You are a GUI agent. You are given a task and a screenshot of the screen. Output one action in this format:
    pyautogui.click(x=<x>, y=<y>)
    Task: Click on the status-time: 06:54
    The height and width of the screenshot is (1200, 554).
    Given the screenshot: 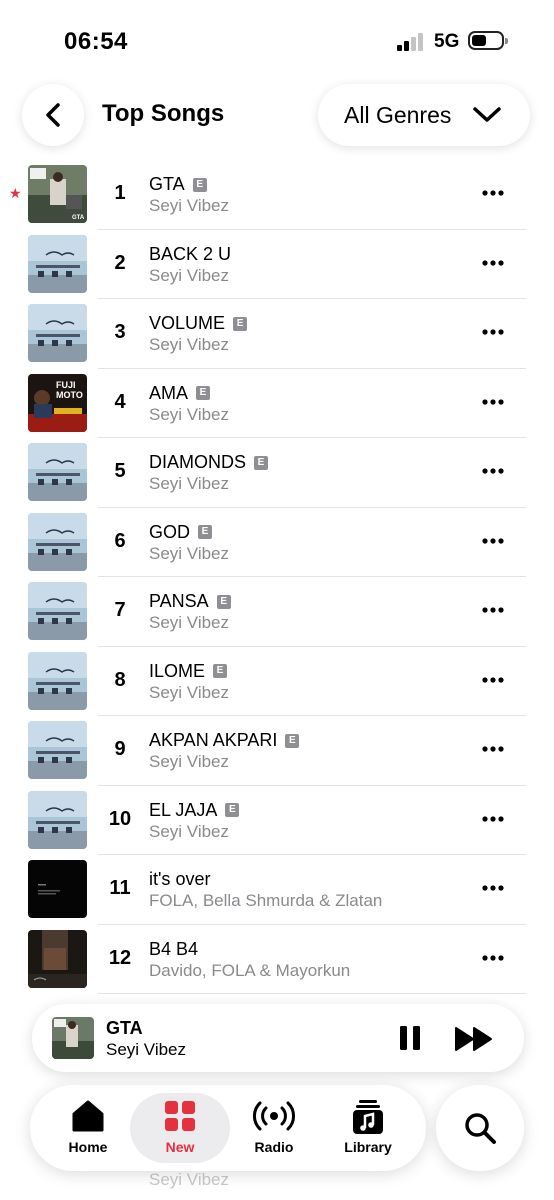 What is the action you would take?
    pyautogui.click(x=96, y=41)
    